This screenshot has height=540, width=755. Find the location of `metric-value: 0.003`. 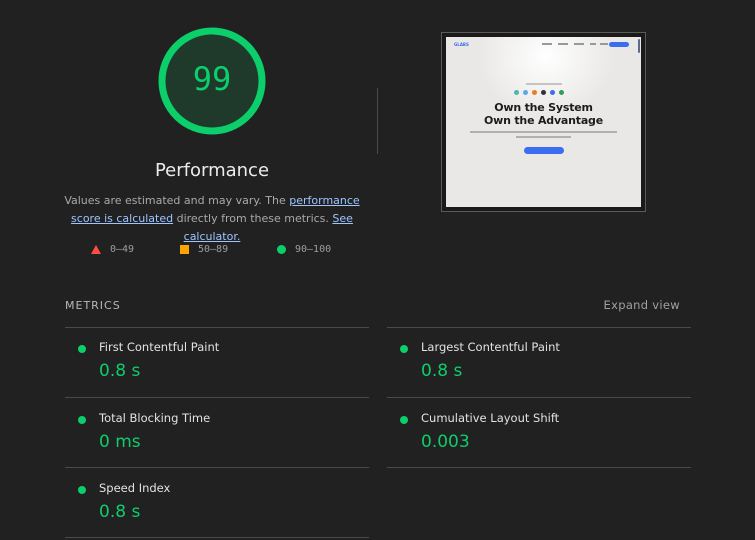

metric-value: 0.003 is located at coordinates (445, 442).